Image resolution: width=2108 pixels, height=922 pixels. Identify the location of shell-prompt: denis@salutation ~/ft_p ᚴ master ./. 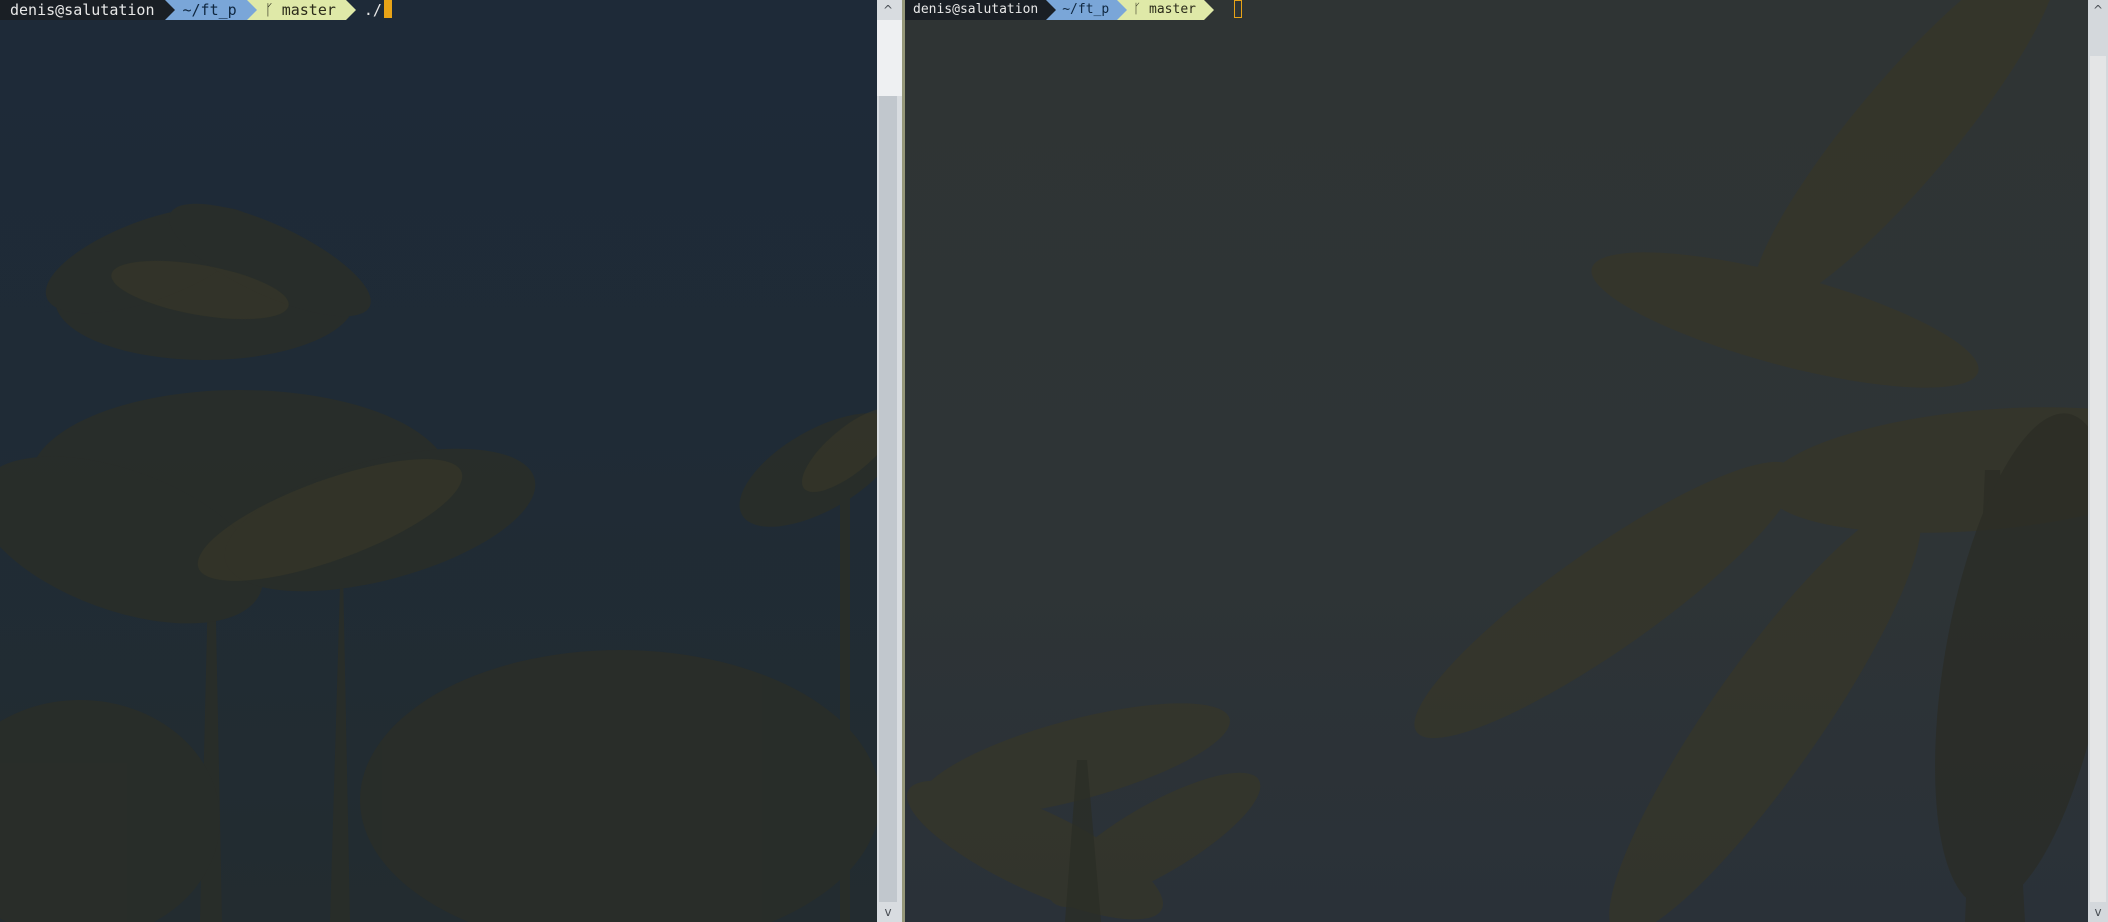
(201, 10).